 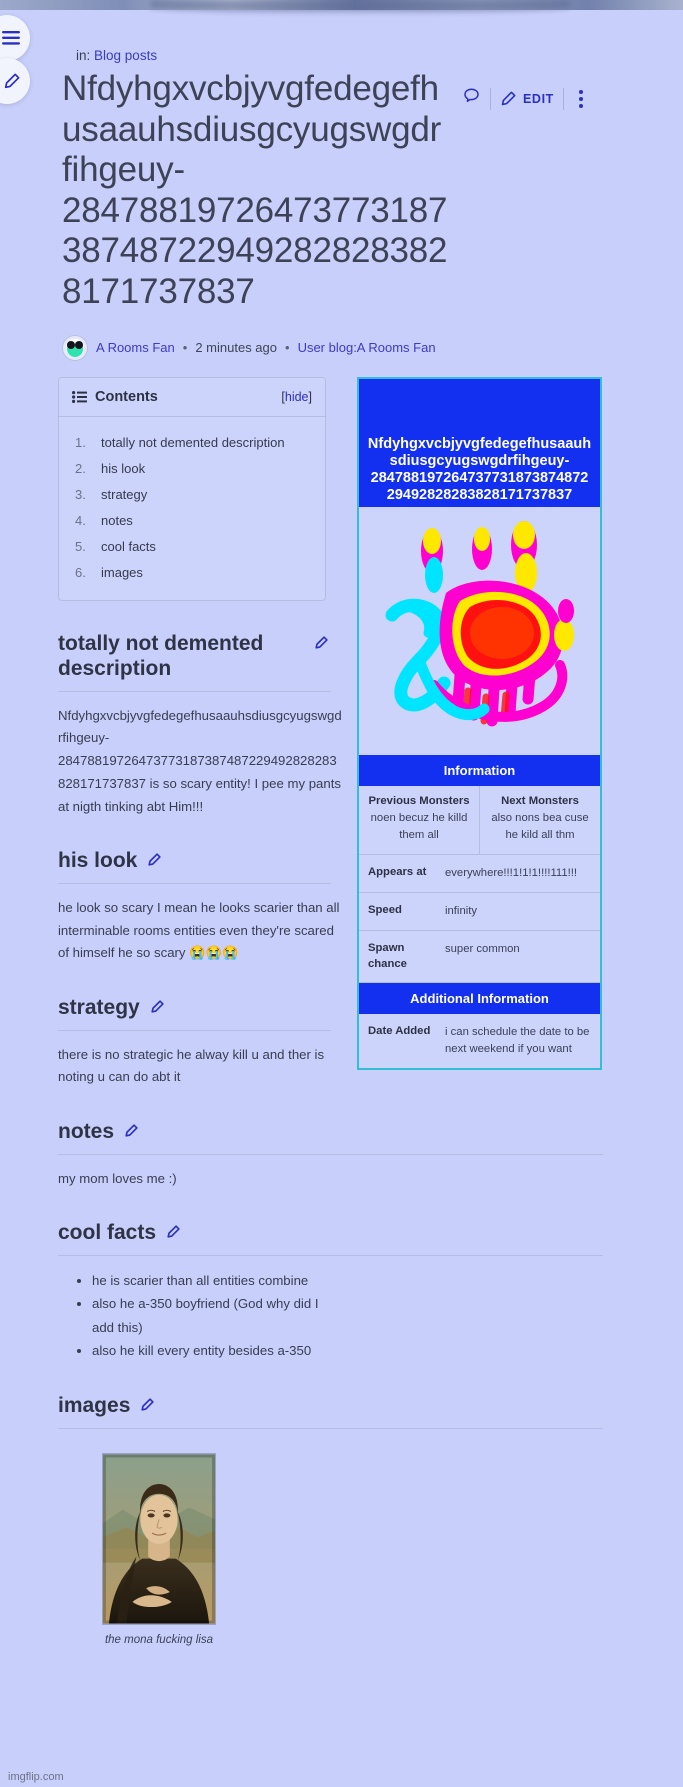 What do you see at coordinates (525, 90) in the screenshot?
I see `title-action-bar: EDIT` at bounding box center [525, 90].